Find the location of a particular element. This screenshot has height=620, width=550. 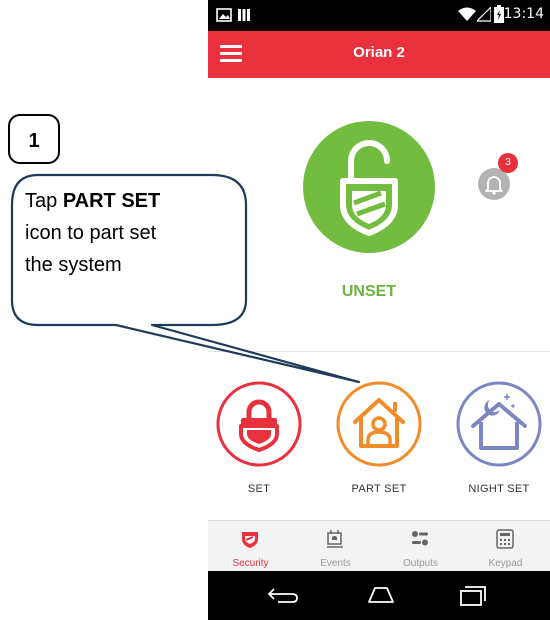

callout-line-1: Tap PART SET is located at coordinates (130, 201).